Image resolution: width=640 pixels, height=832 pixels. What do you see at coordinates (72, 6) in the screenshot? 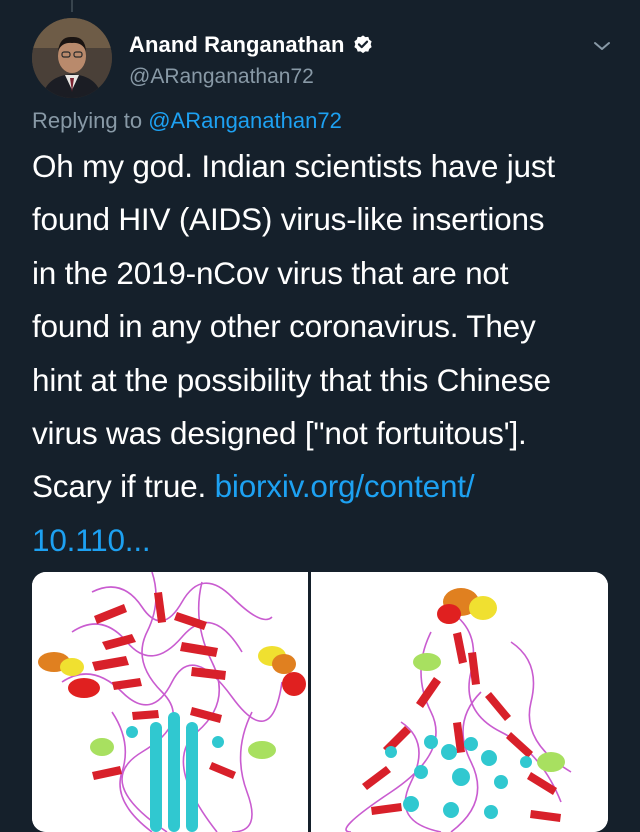
I see `thread-connector-line` at bounding box center [72, 6].